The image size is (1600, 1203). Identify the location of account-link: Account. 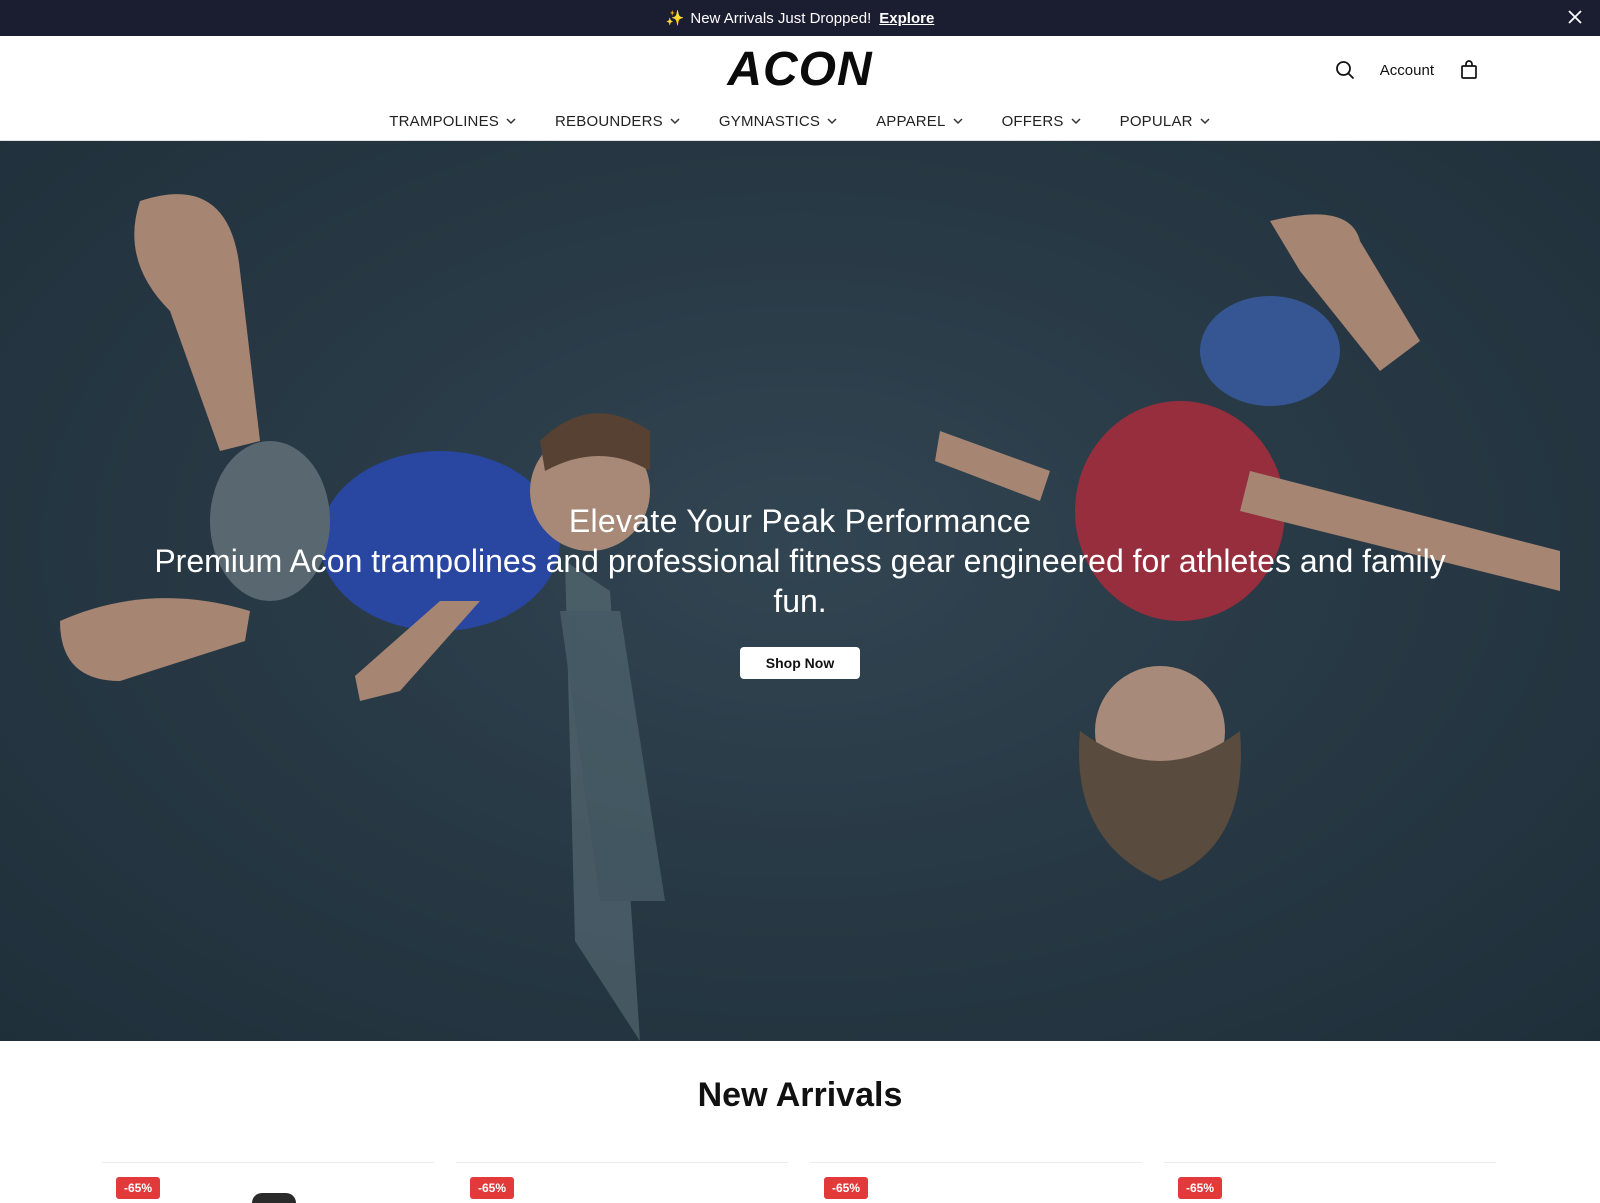
(1407, 70).